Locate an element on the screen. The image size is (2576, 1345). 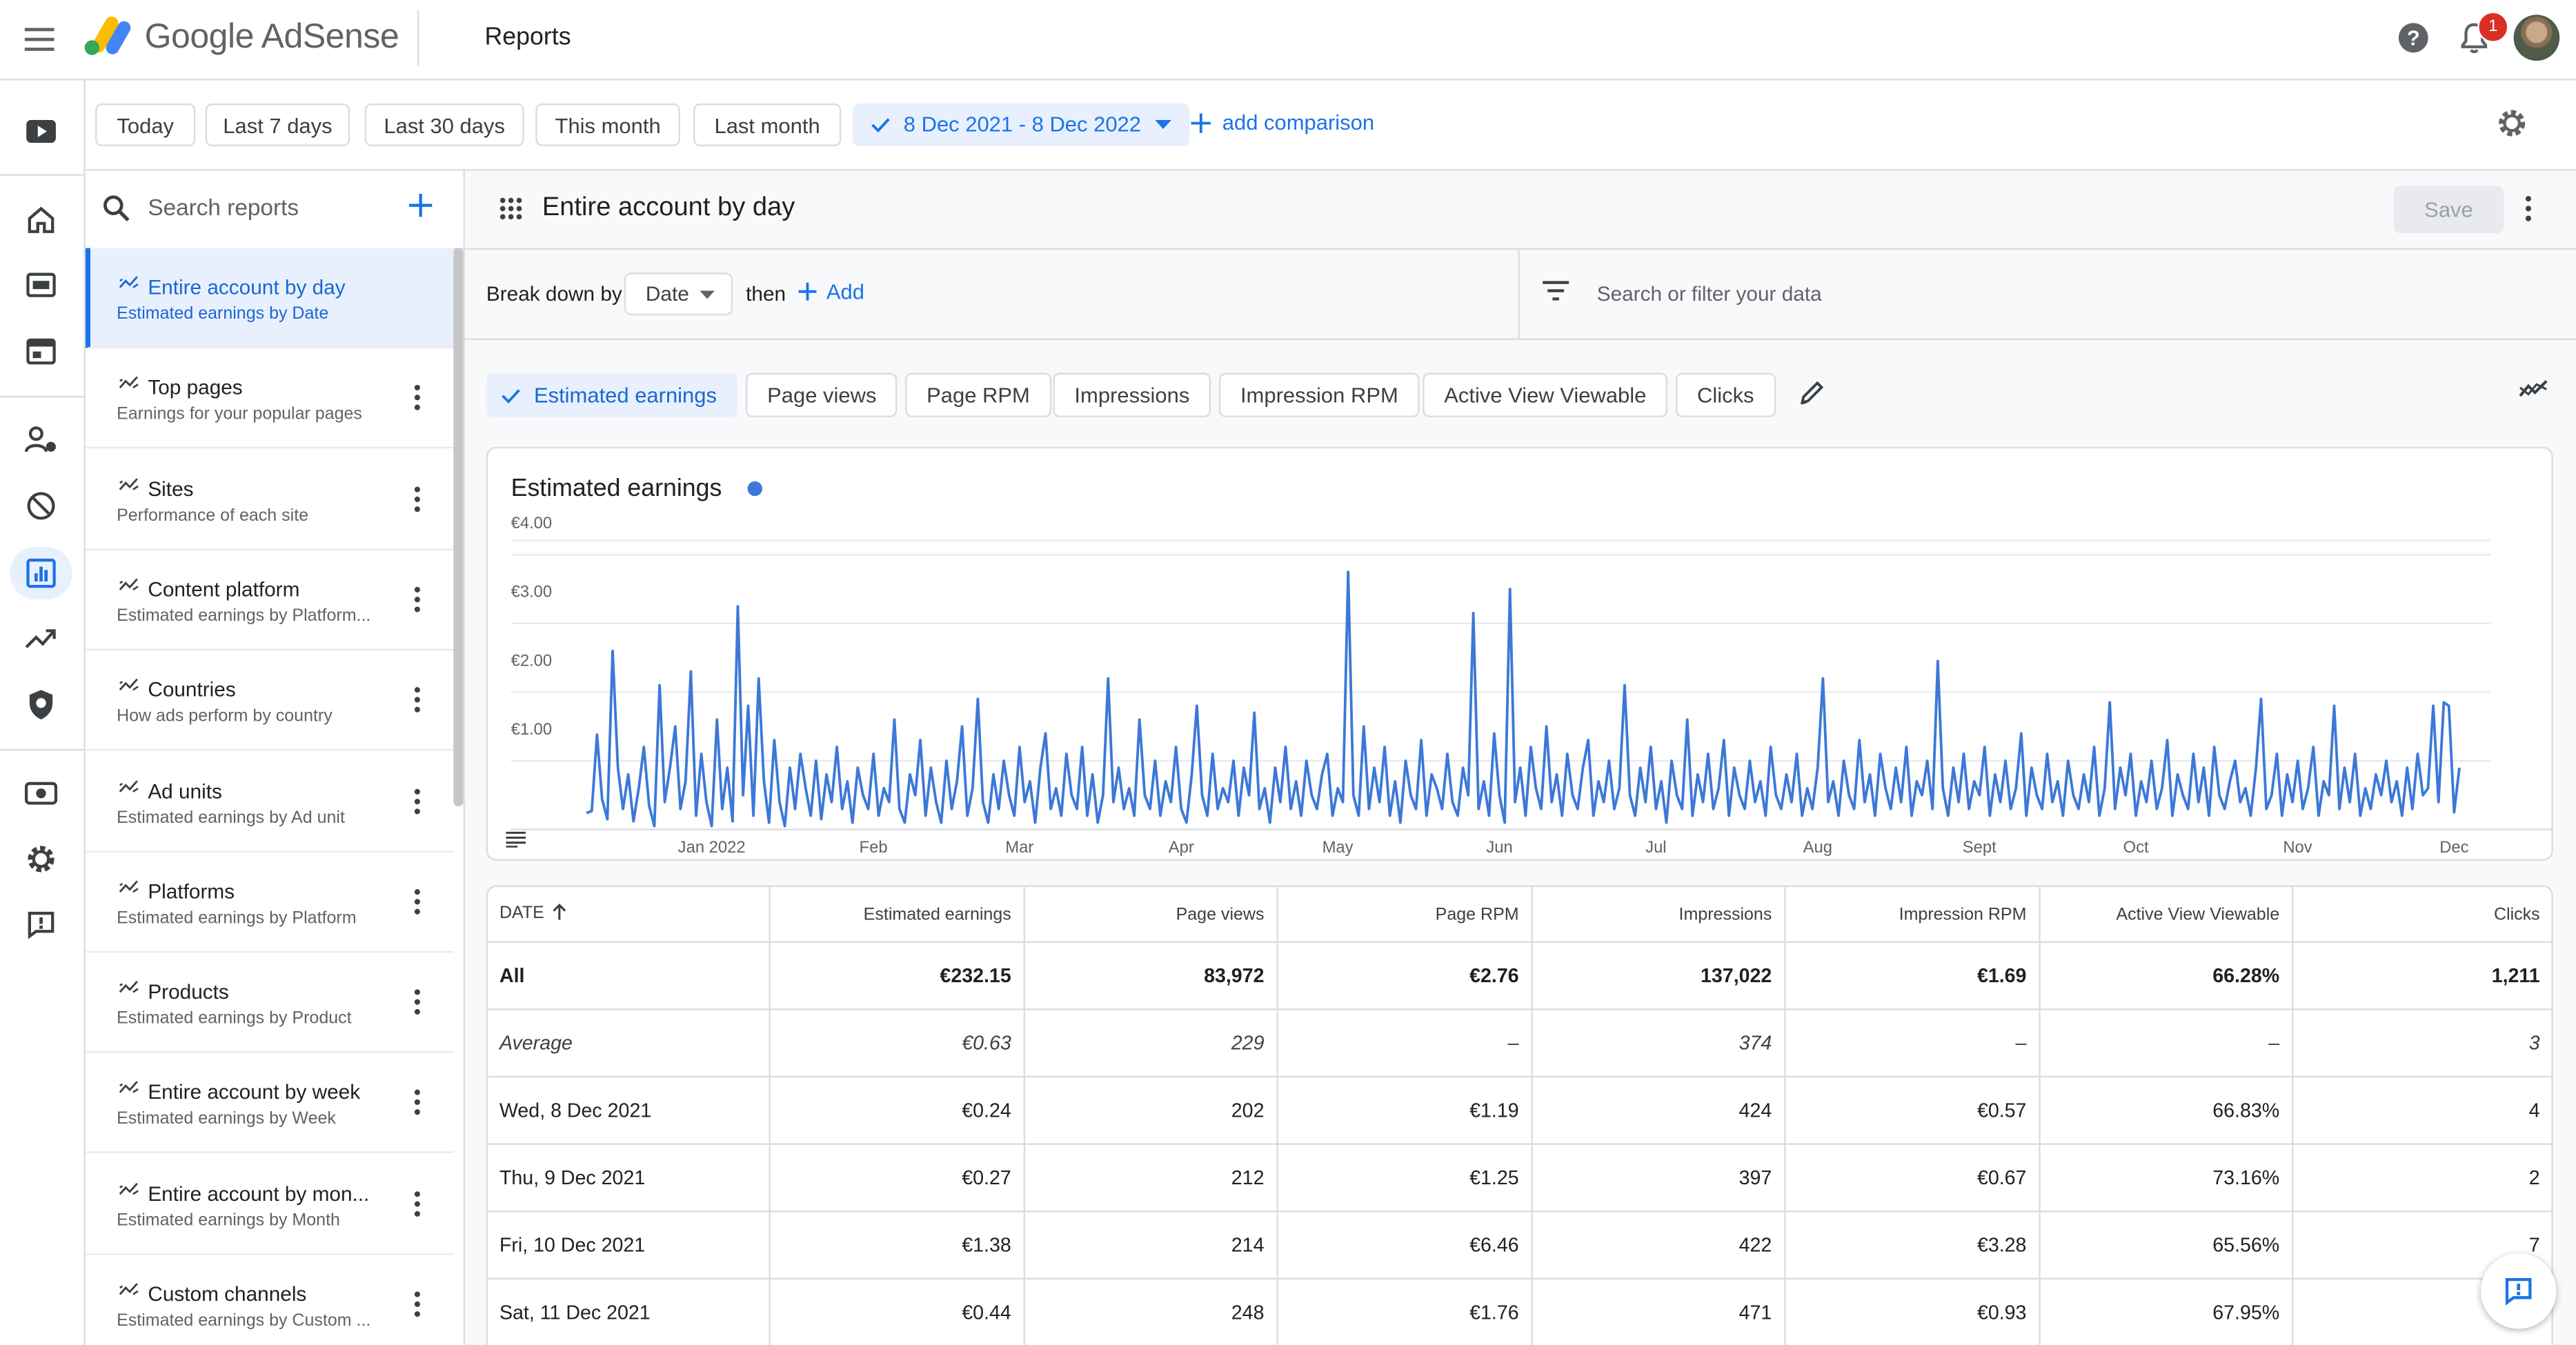
more-options-button is located at coordinates (2528, 208).